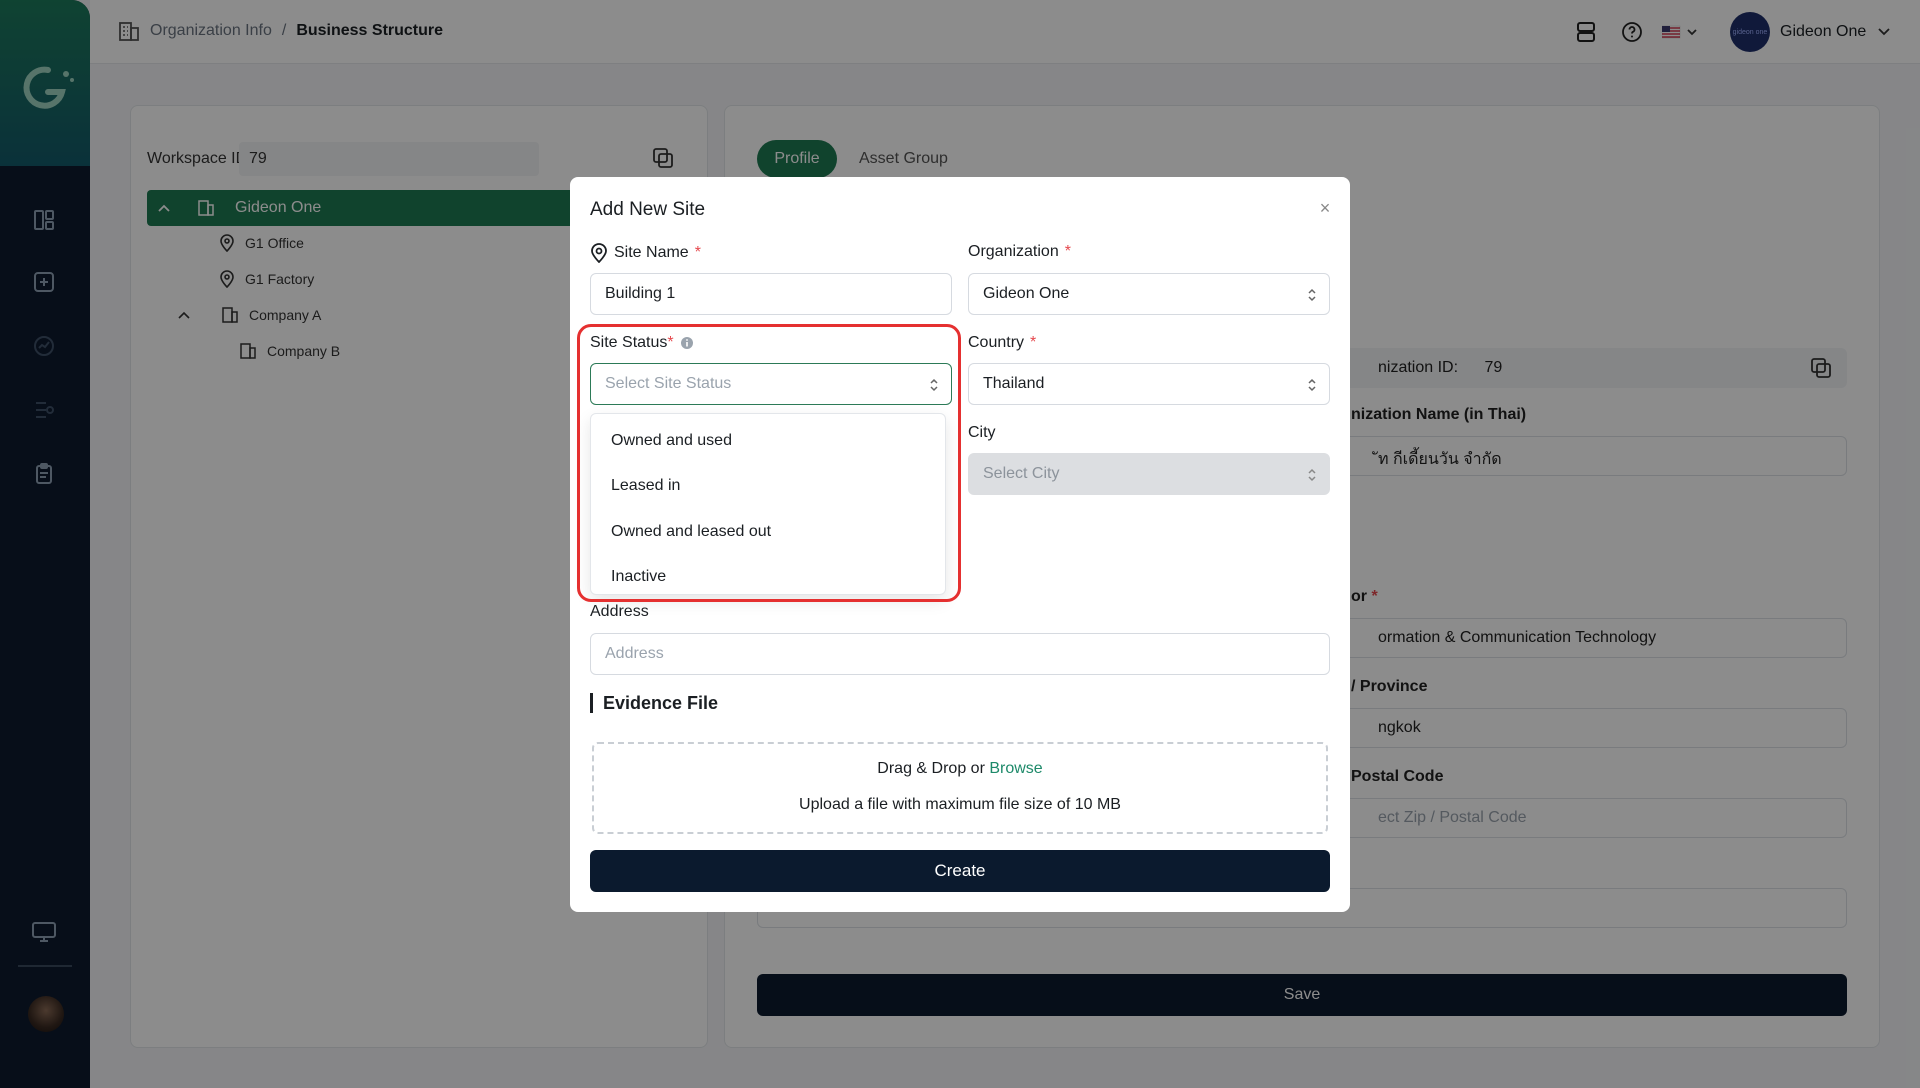 Image resolution: width=1920 pixels, height=1088 pixels. I want to click on city-label: City, so click(982, 432).